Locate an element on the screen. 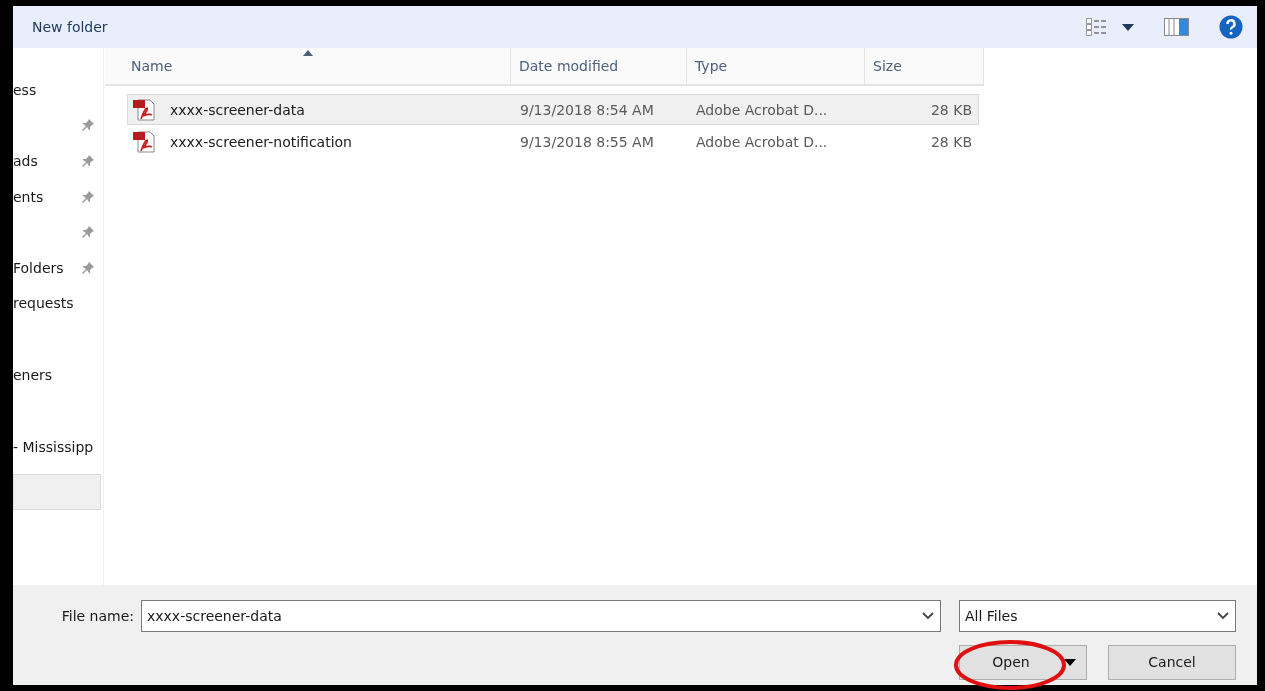 The height and width of the screenshot is (691, 1265). file-row: xxxx-screener-data 9/13/2018 8:54 AM Adobe Acrobat D... 28 KB is located at coordinates (553, 109).